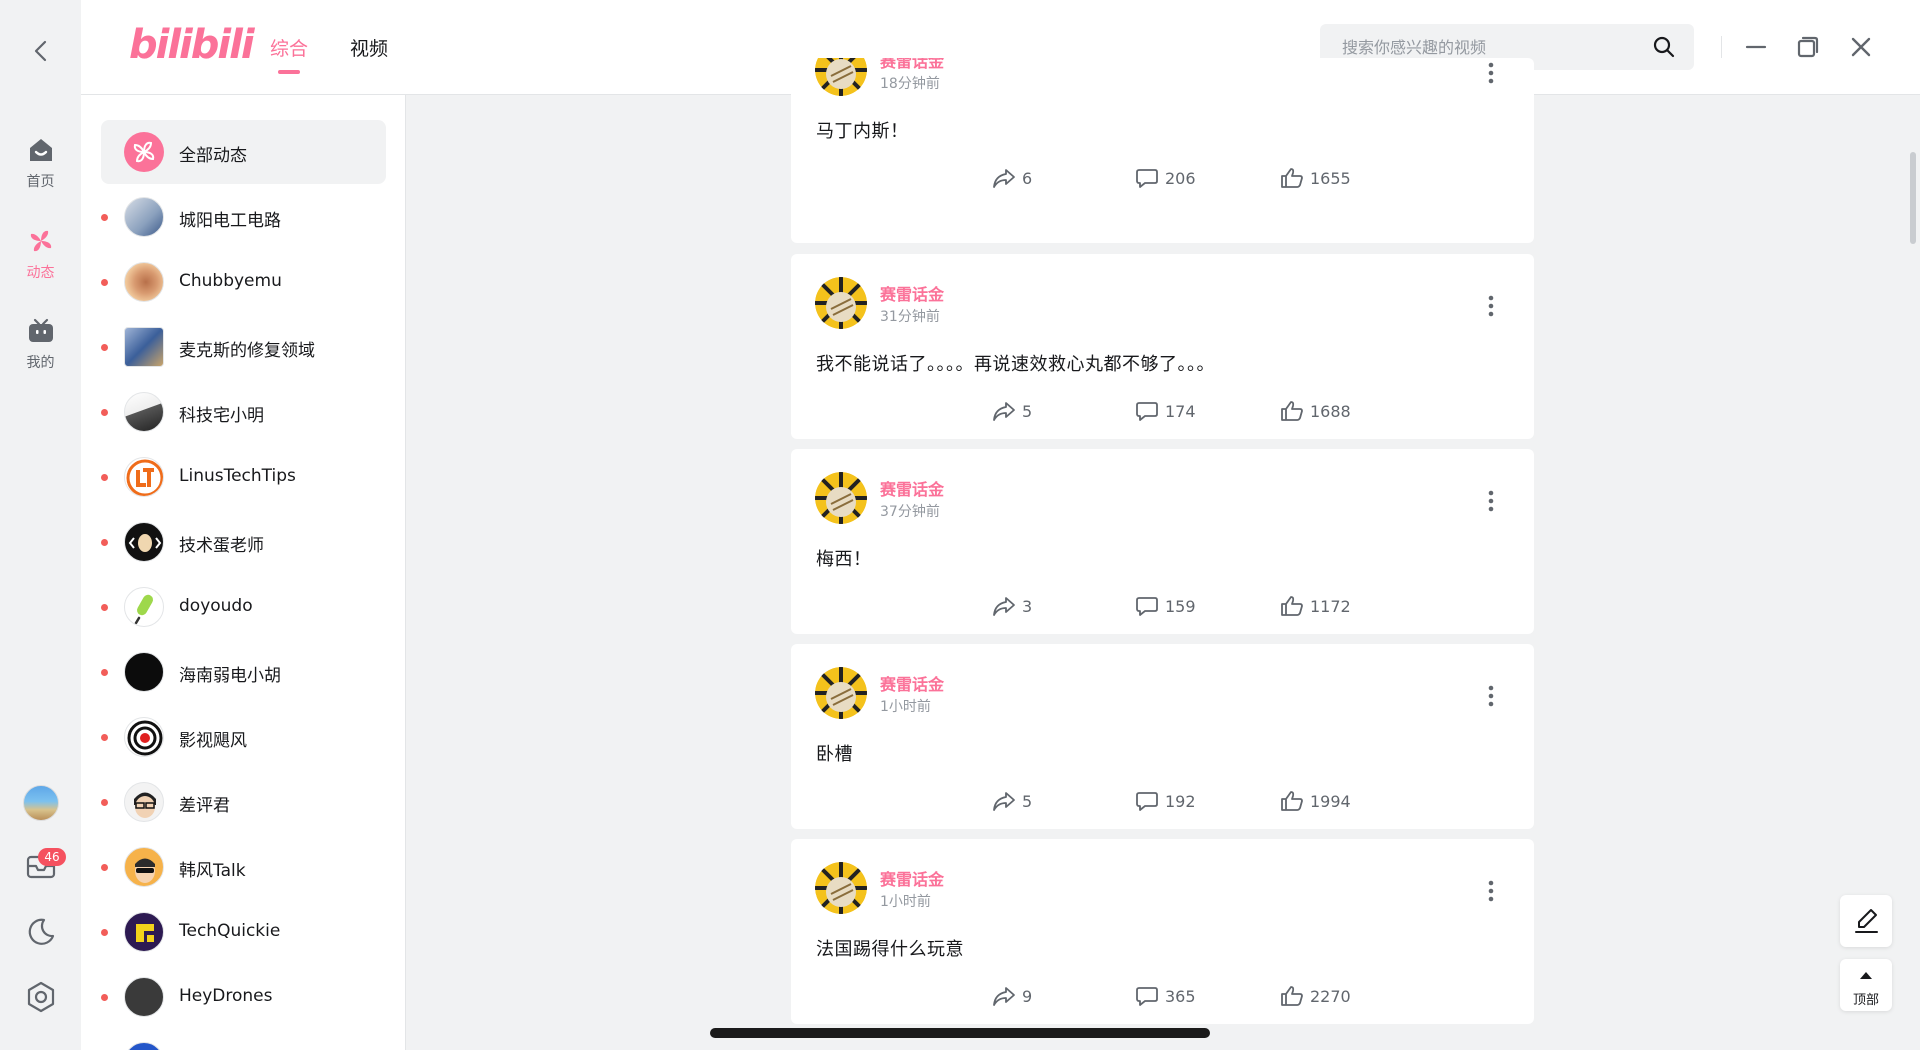 The height and width of the screenshot is (1050, 1920). What do you see at coordinates (1330, 178) in the screenshot?
I see `like-count: 1655` at bounding box center [1330, 178].